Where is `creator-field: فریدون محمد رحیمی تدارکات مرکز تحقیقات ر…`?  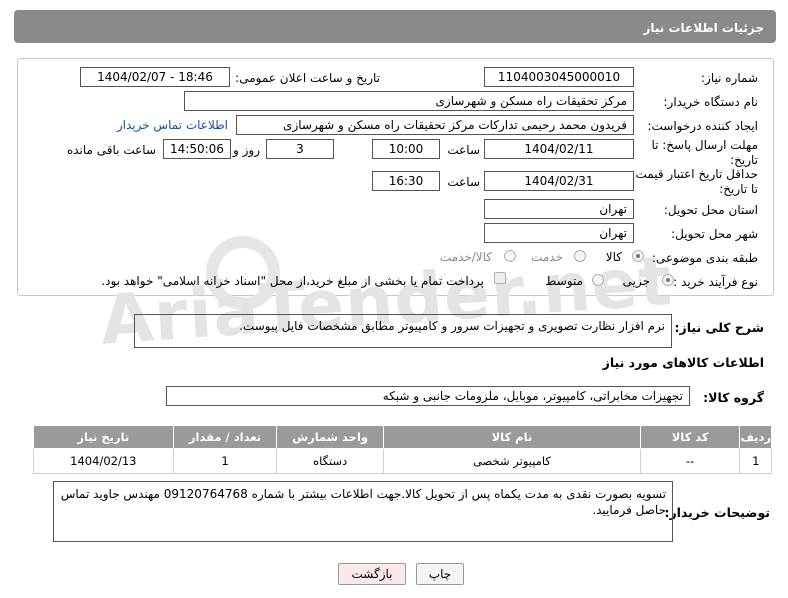 creator-field: فریدون محمد رحیمی تدارکات مرکز تحقیقات ر… is located at coordinates (435, 125).